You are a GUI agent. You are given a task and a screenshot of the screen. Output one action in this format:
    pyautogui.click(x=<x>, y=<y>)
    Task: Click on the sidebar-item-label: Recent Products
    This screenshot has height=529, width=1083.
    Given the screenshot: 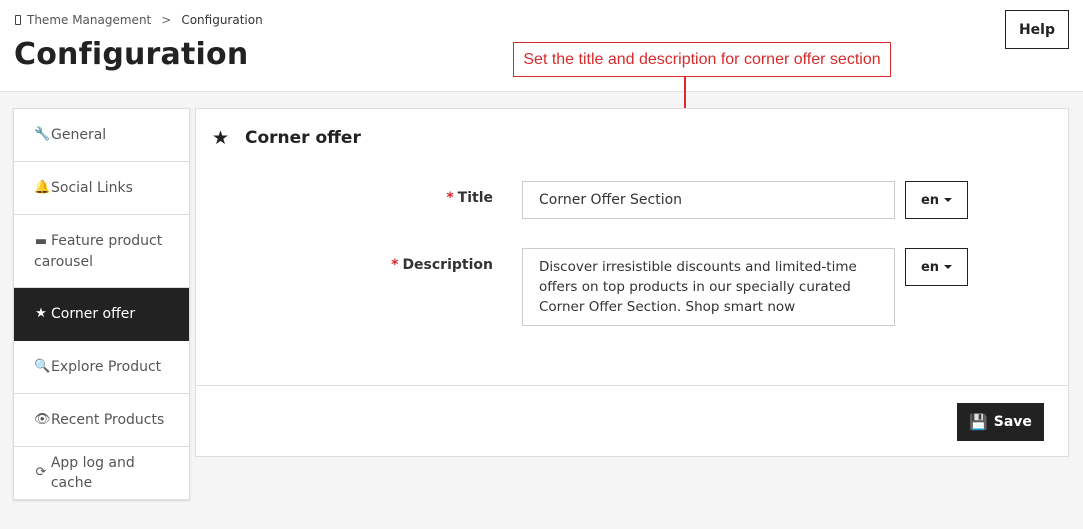 What is the action you would take?
    pyautogui.click(x=108, y=420)
    